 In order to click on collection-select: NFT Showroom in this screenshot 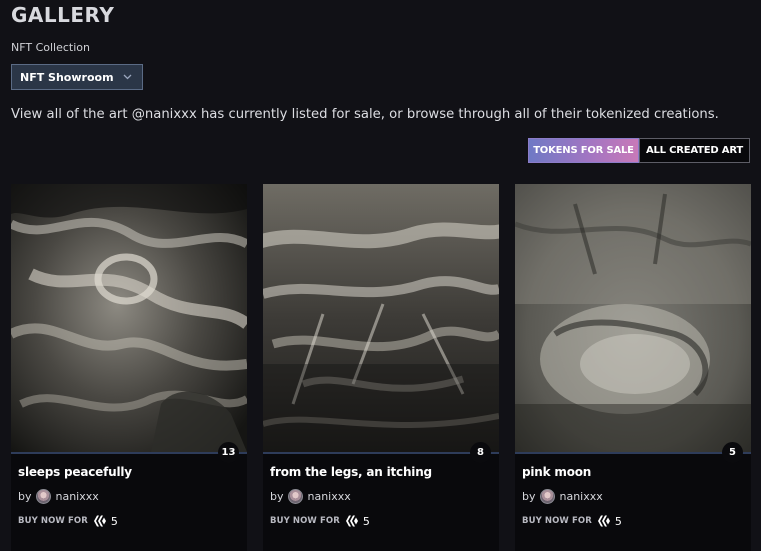, I will do `click(77, 77)`.